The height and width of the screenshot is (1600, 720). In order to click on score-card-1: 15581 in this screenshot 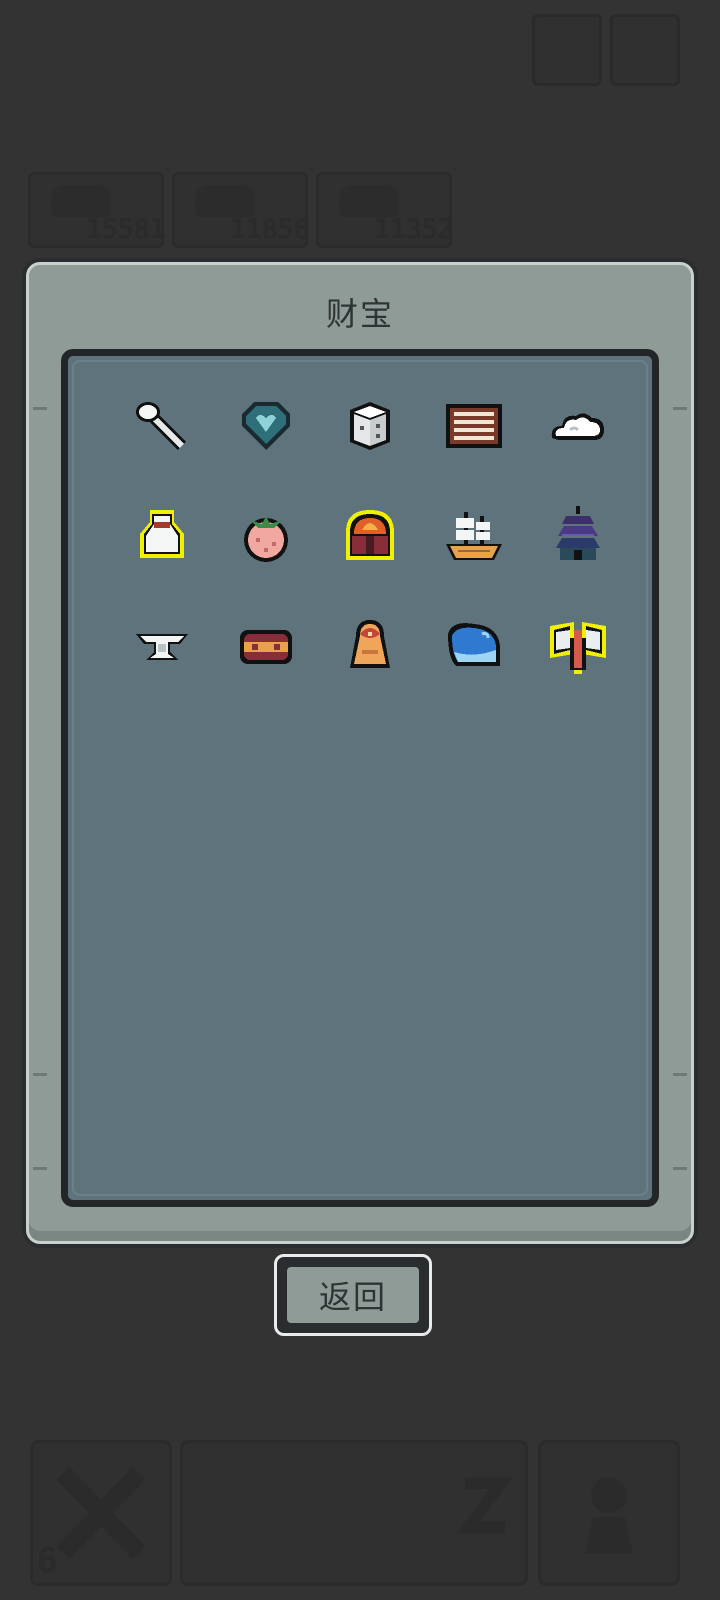, I will do `click(97, 210)`.